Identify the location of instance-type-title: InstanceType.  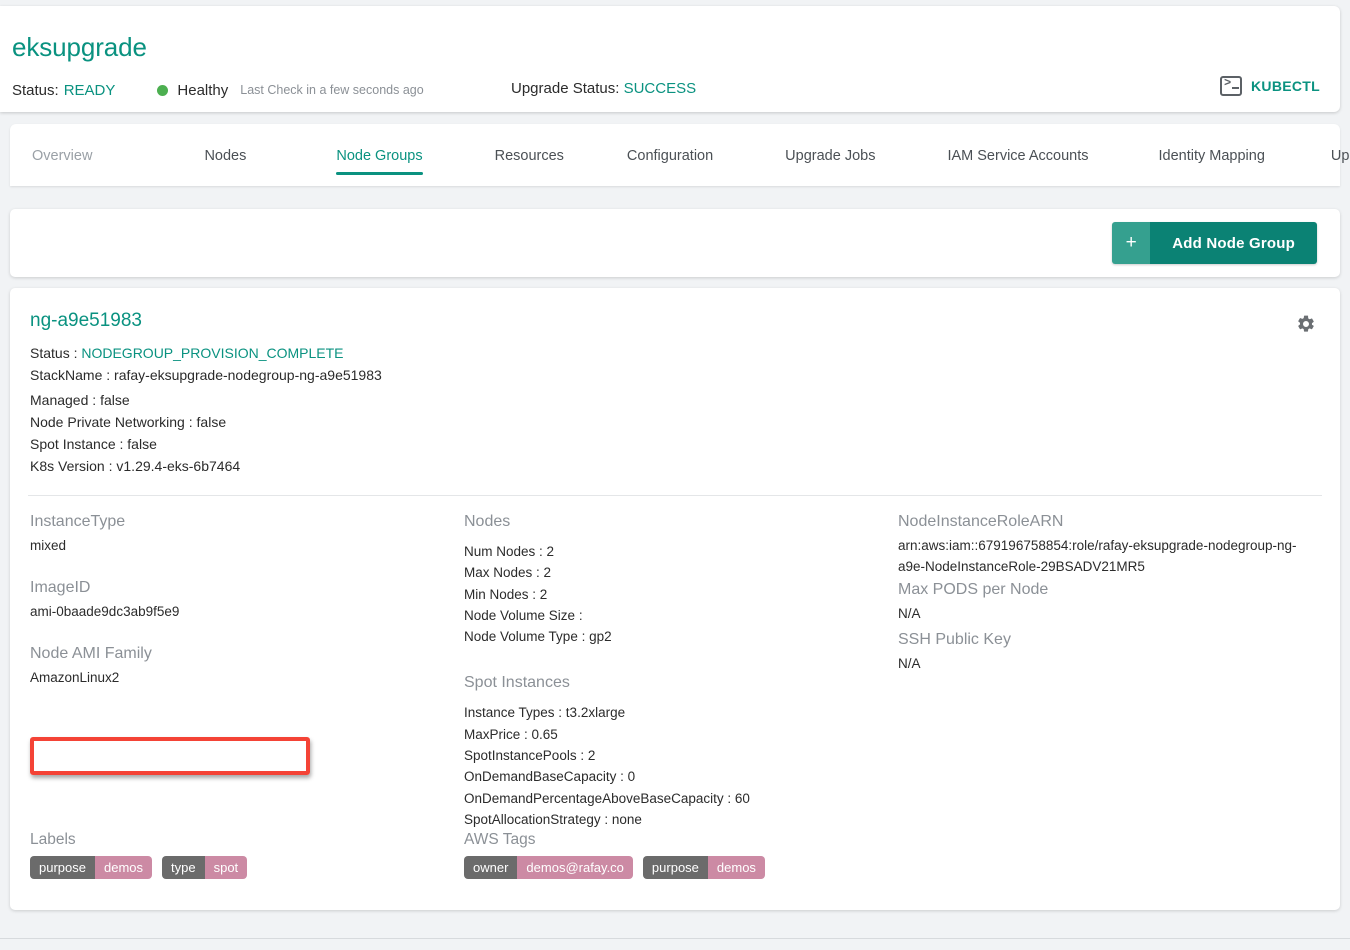
(78, 521).